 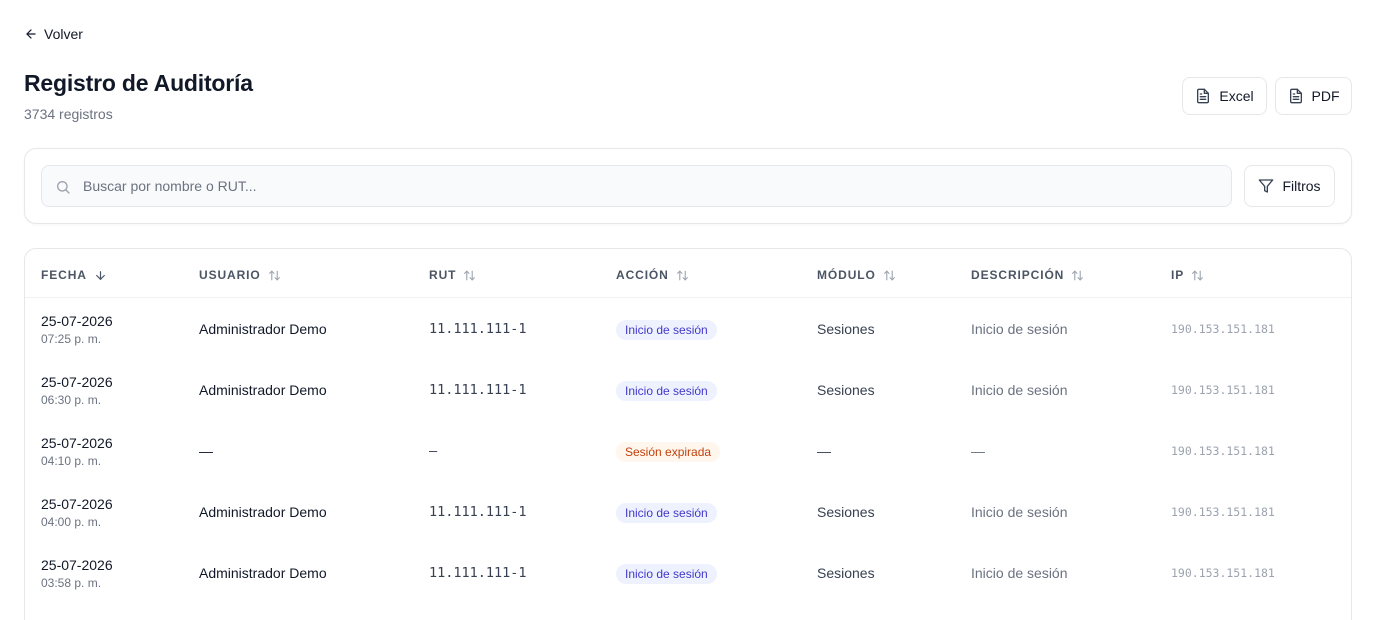 What do you see at coordinates (1187, 275) in the screenshot?
I see `column-header-ip: IP` at bounding box center [1187, 275].